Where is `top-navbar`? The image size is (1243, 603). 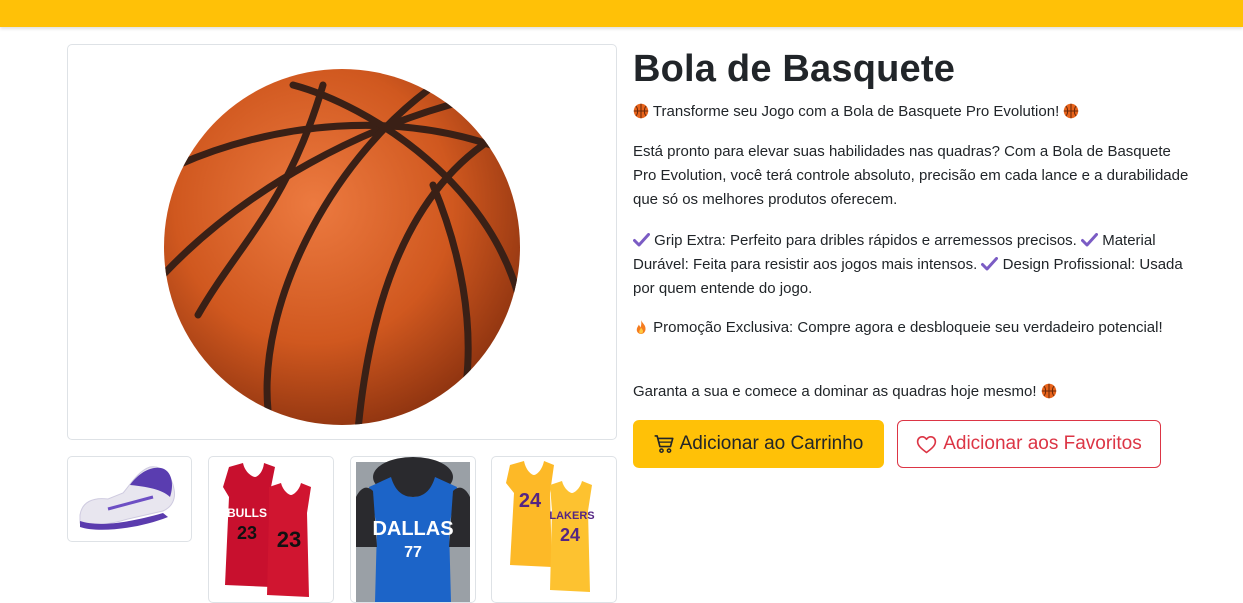
top-navbar is located at coordinates (621, 13).